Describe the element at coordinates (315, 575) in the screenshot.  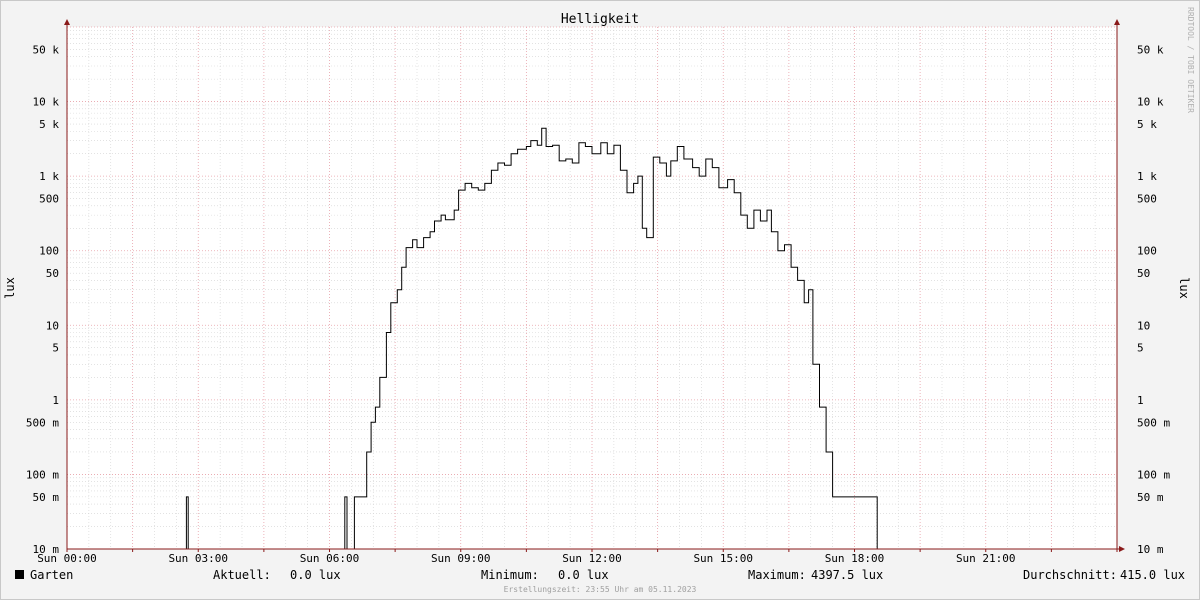
I see `legend-current-value: 0.0 lux` at that location.